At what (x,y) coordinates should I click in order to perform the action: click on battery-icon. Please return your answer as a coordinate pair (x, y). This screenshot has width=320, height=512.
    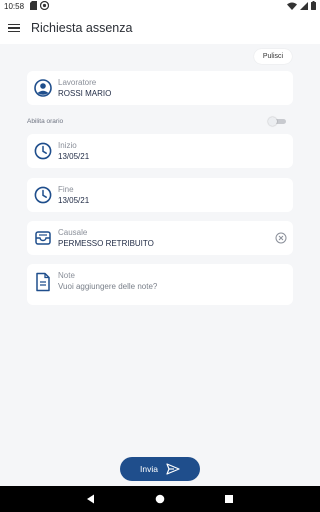
    Looking at the image, I should click on (313, 5).